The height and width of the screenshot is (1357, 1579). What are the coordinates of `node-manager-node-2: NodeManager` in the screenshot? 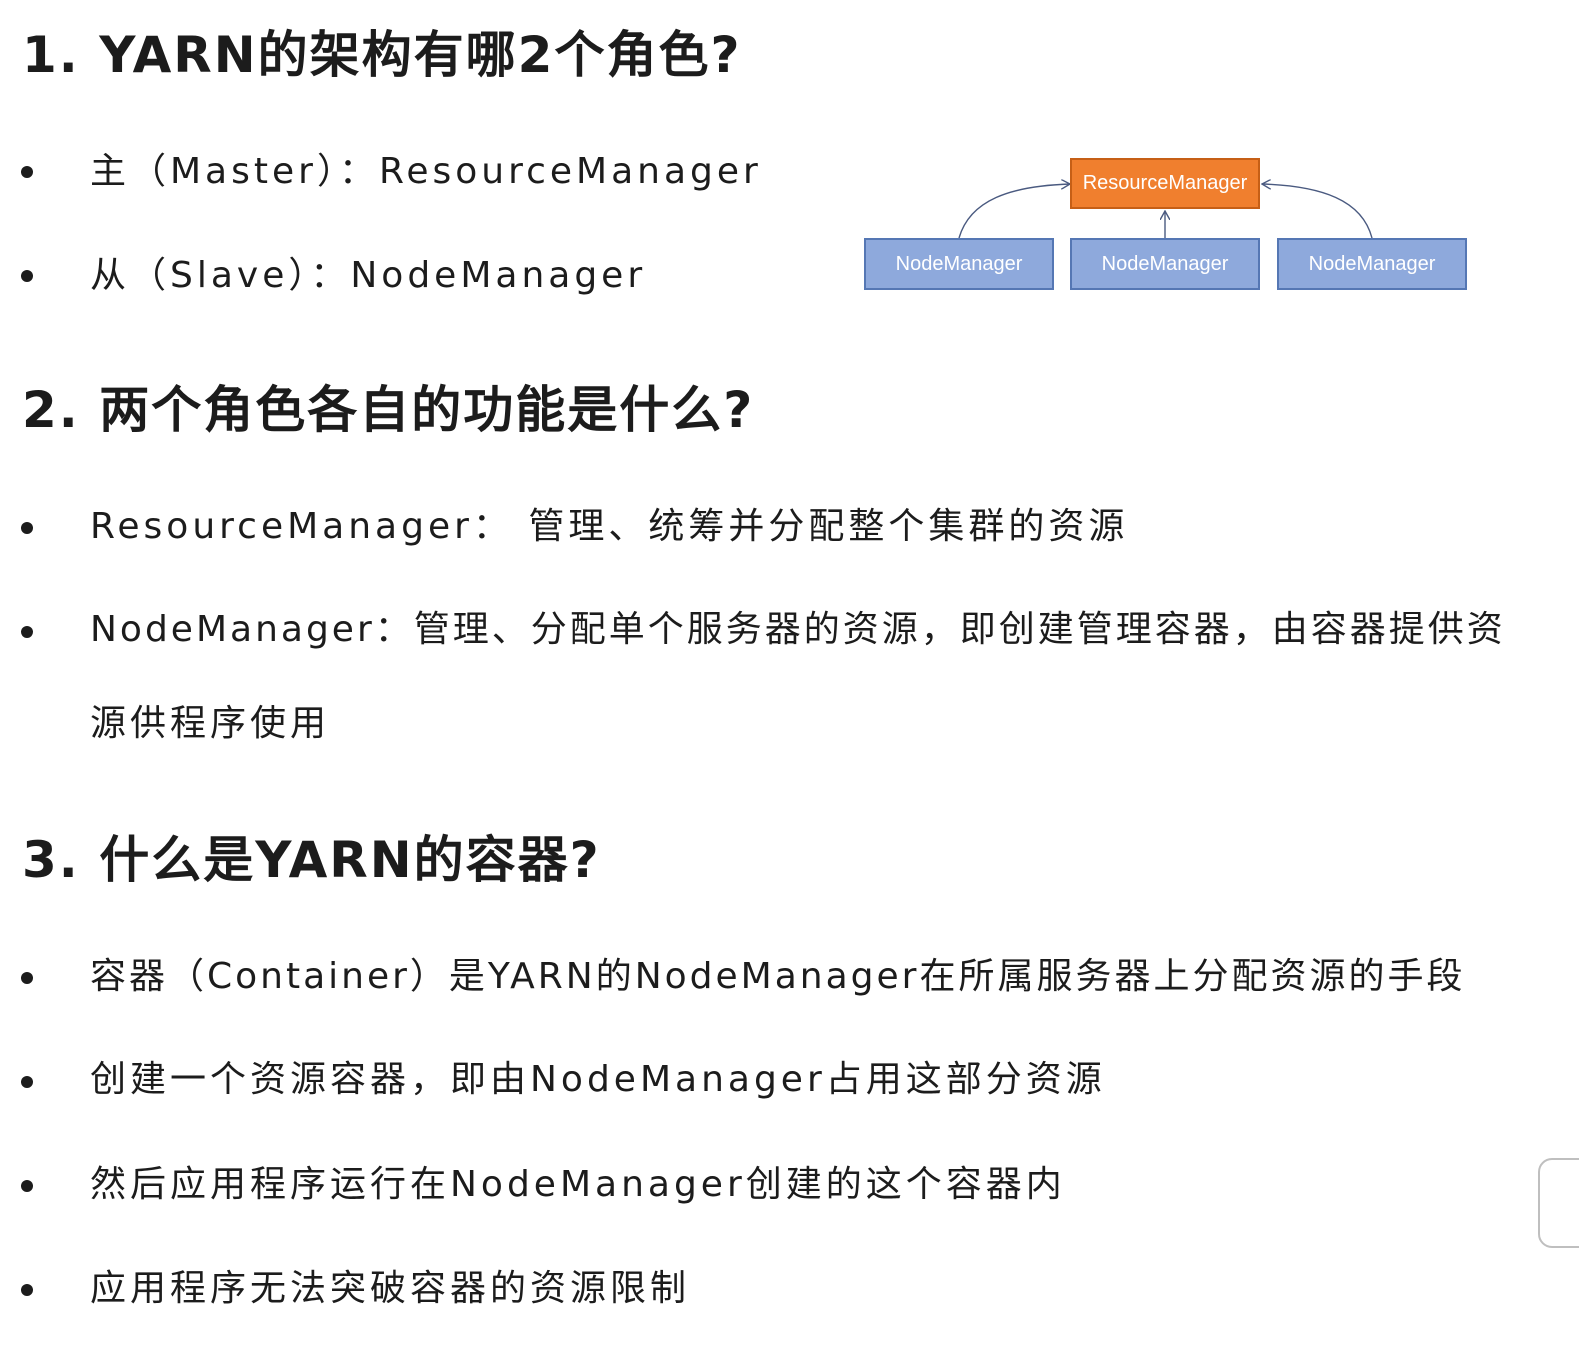 It's located at (1165, 264).